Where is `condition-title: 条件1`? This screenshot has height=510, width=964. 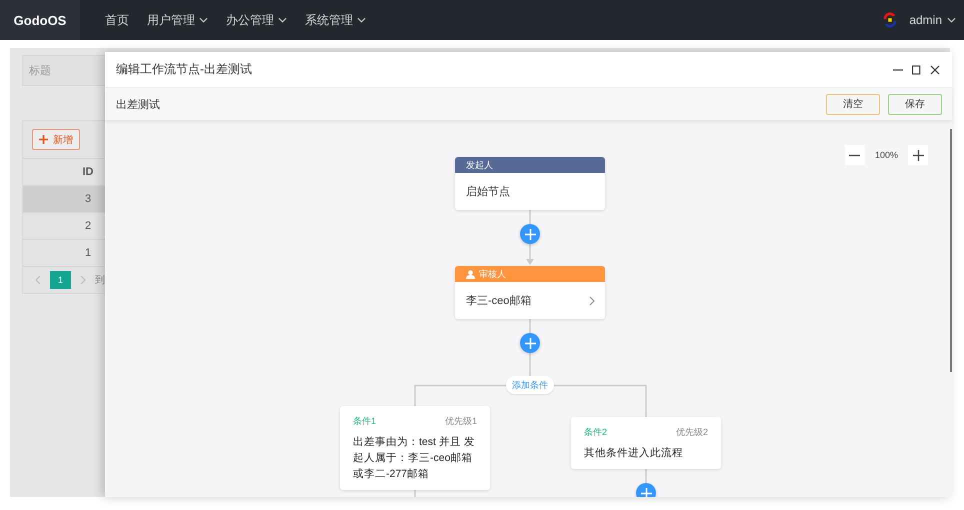 condition-title: 条件1 is located at coordinates (364, 421).